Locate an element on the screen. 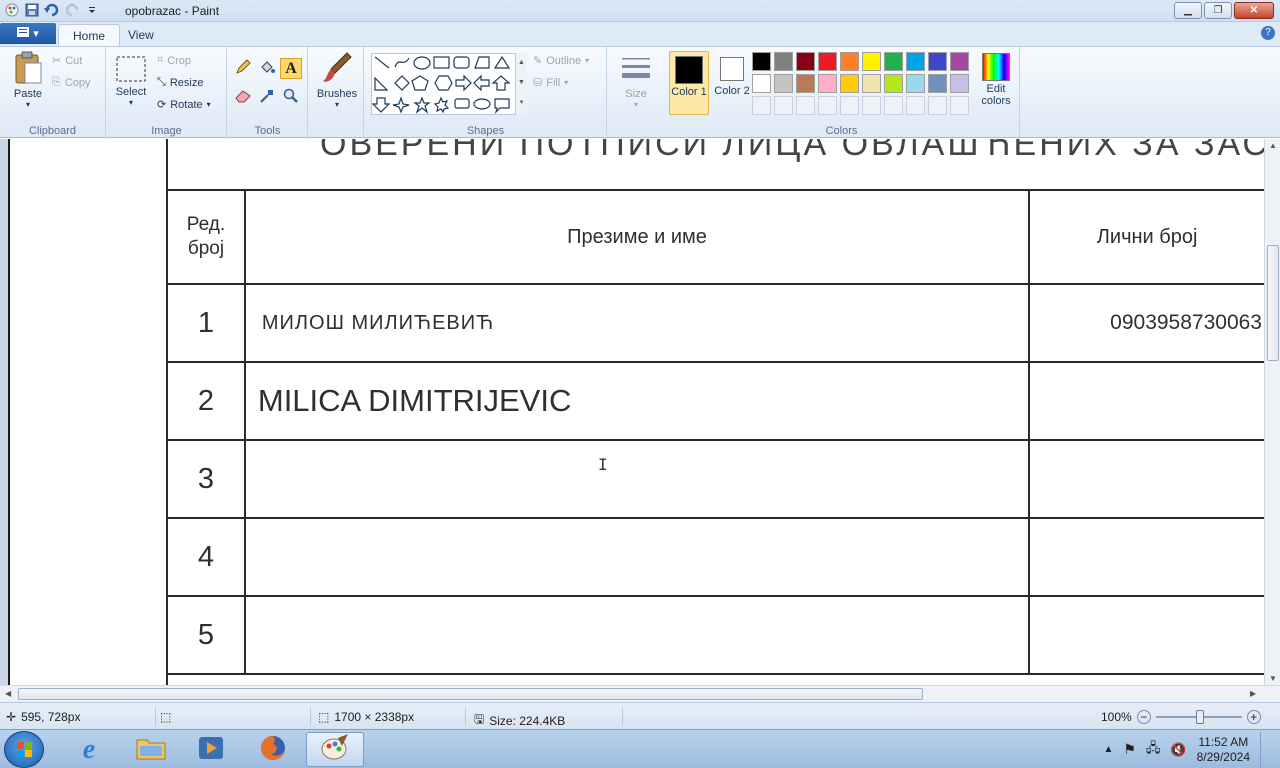  selection-size: ⬚ is located at coordinates (165, 717).